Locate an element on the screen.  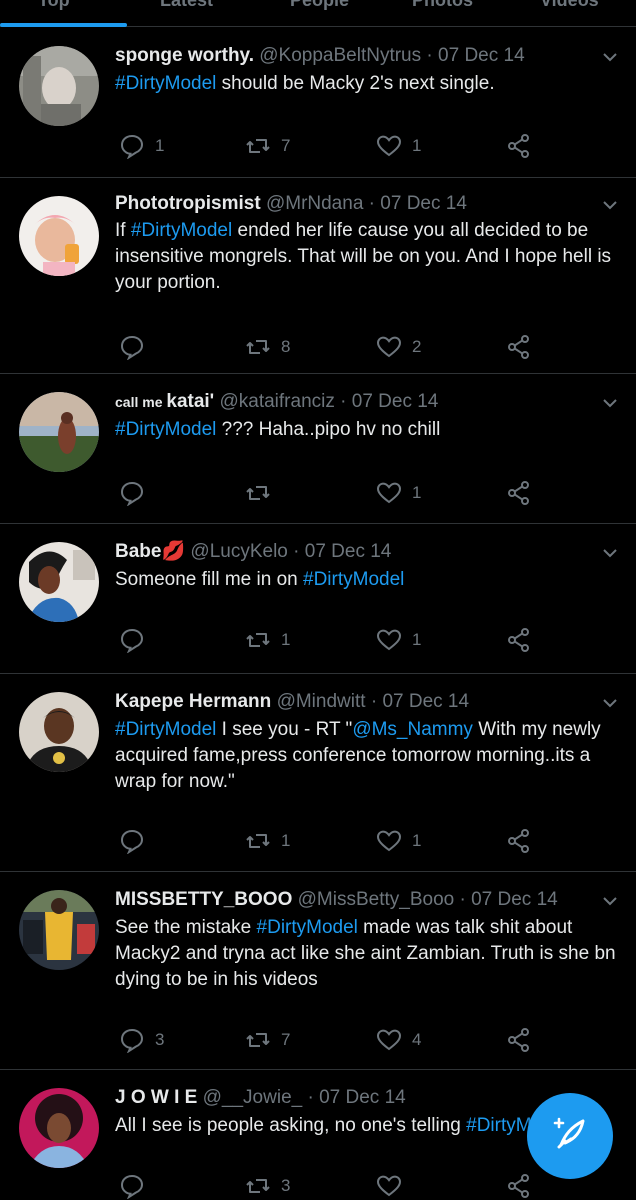
user-handle: @LucyKelo is located at coordinates (238, 551).